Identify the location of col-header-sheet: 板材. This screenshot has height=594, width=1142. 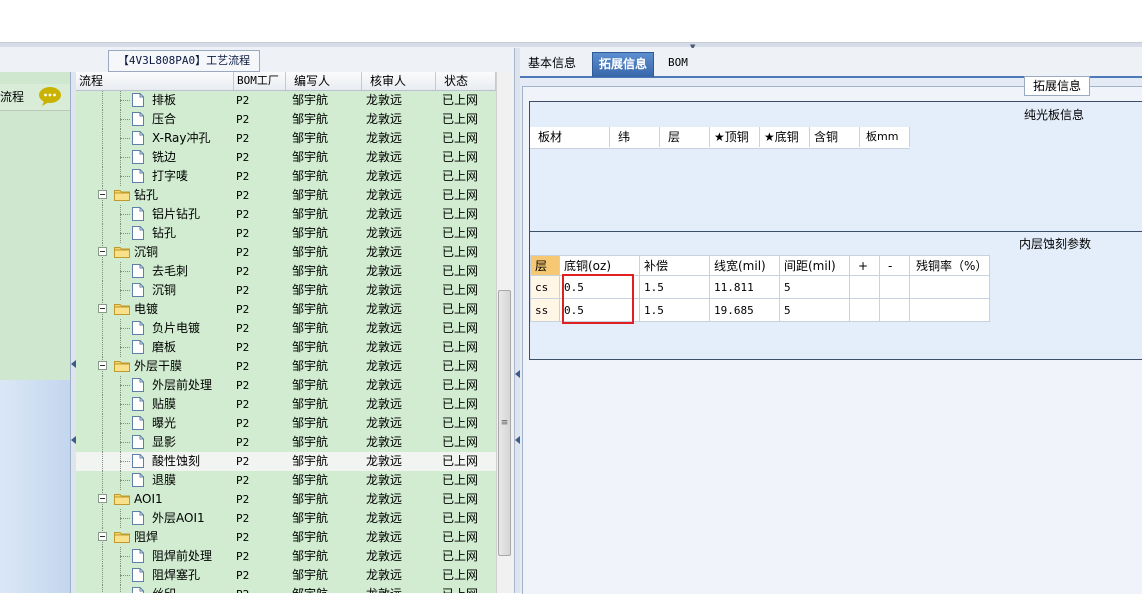
(570, 137).